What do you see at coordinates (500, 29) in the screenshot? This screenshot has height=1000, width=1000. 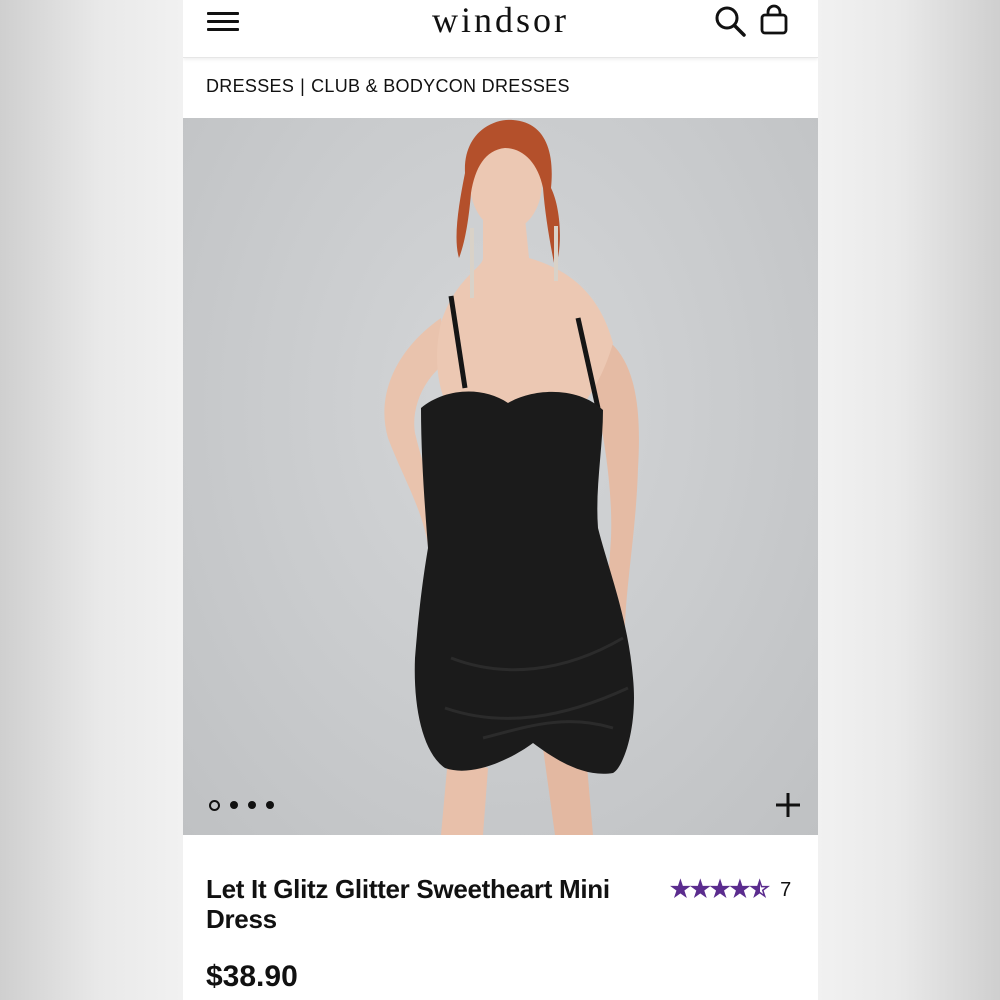 I see `site-header: WINDSOR` at bounding box center [500, 29].